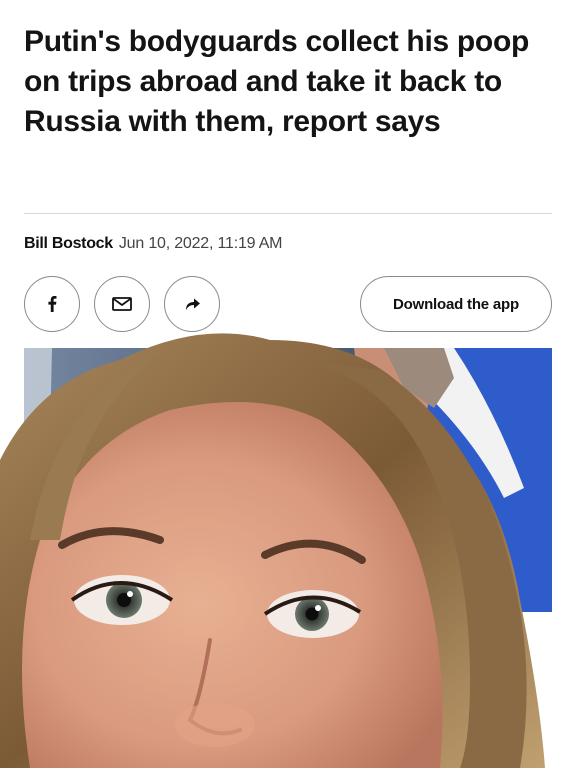 This screenshot has height=768, width=576. I want to click on byline: Bill Bostock Jun 10, 2022, 11:19 AM, so click(153, 244).